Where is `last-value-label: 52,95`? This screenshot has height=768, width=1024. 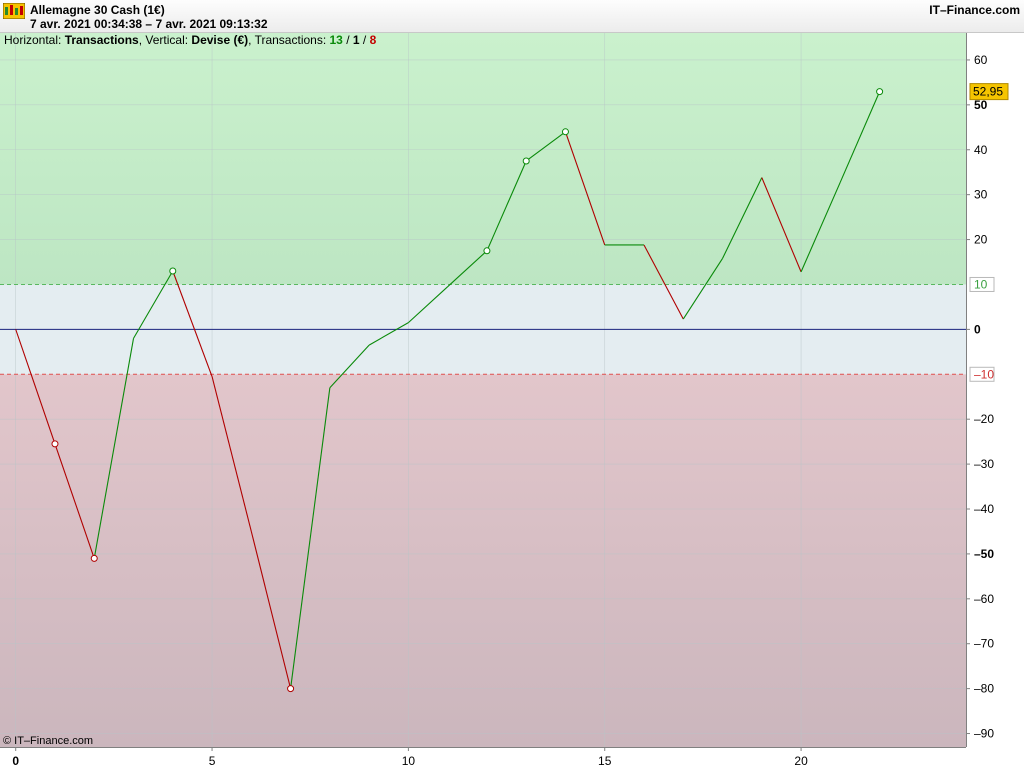
last-value-label: 52,95 is located at coordinates (988, 92).